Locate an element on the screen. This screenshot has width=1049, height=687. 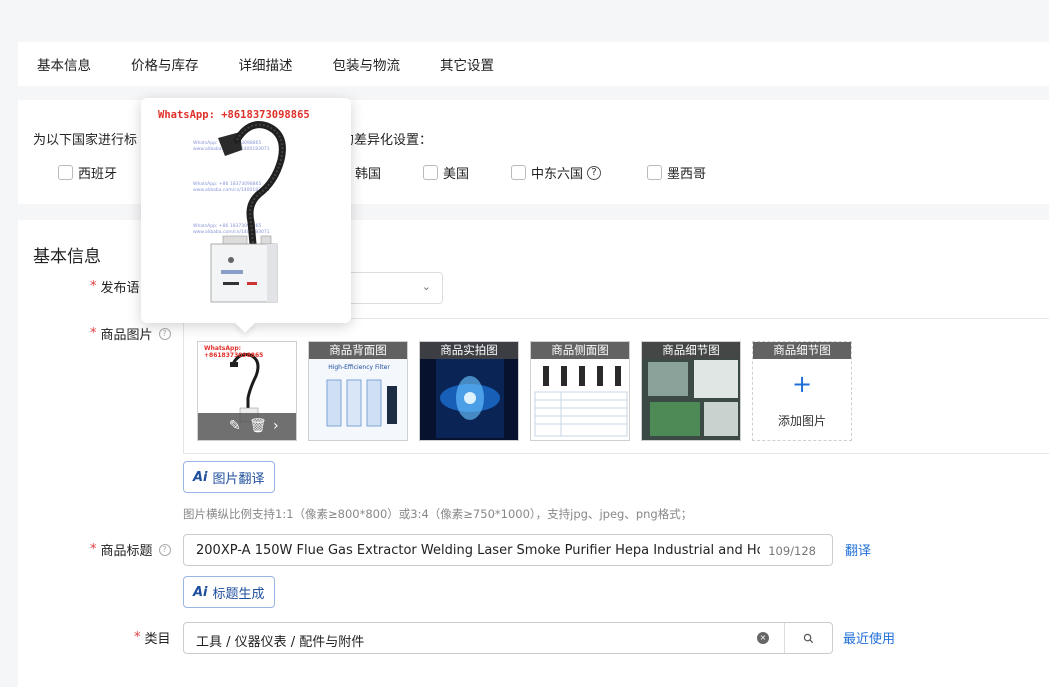
product-title-label: * 商品标题 ? is located at coordinates (130, 549).